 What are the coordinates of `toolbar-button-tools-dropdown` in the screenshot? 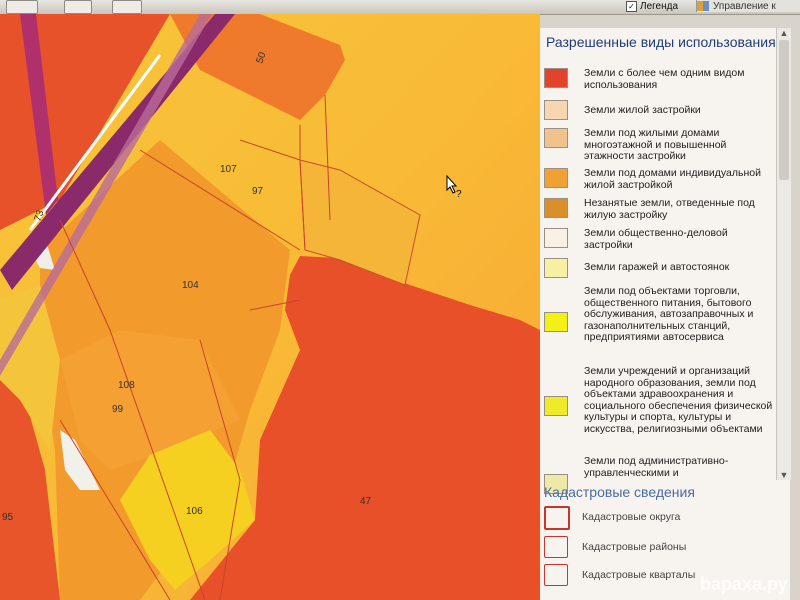 It's located at (127, 7).